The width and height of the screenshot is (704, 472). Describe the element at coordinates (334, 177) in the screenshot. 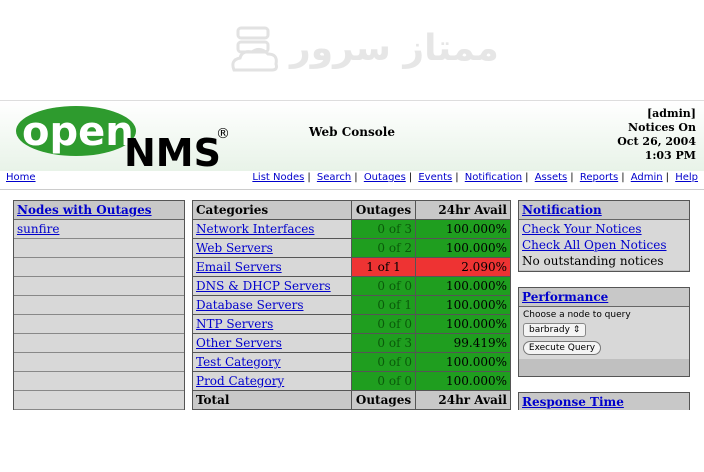

I see `nav-search-link: Search` at that location.